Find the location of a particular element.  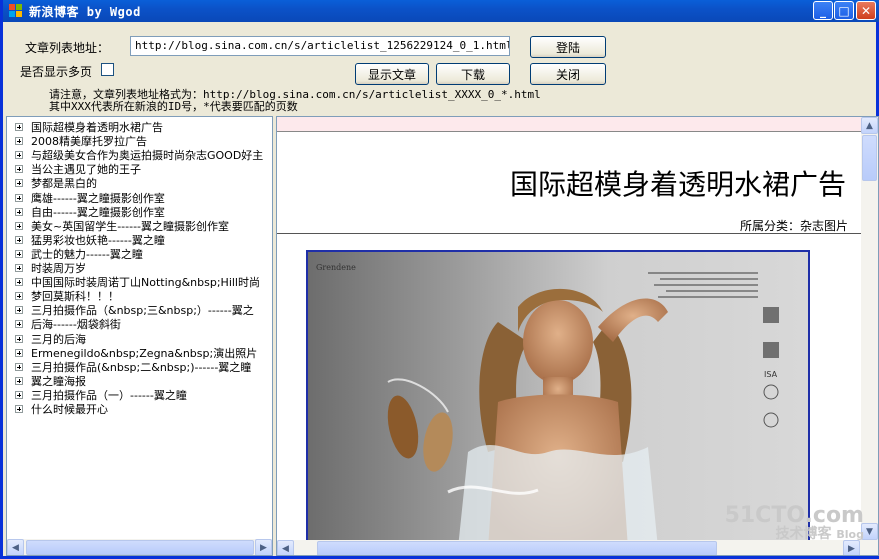

photo-badges: ISA is located at coordinates (771, 367).